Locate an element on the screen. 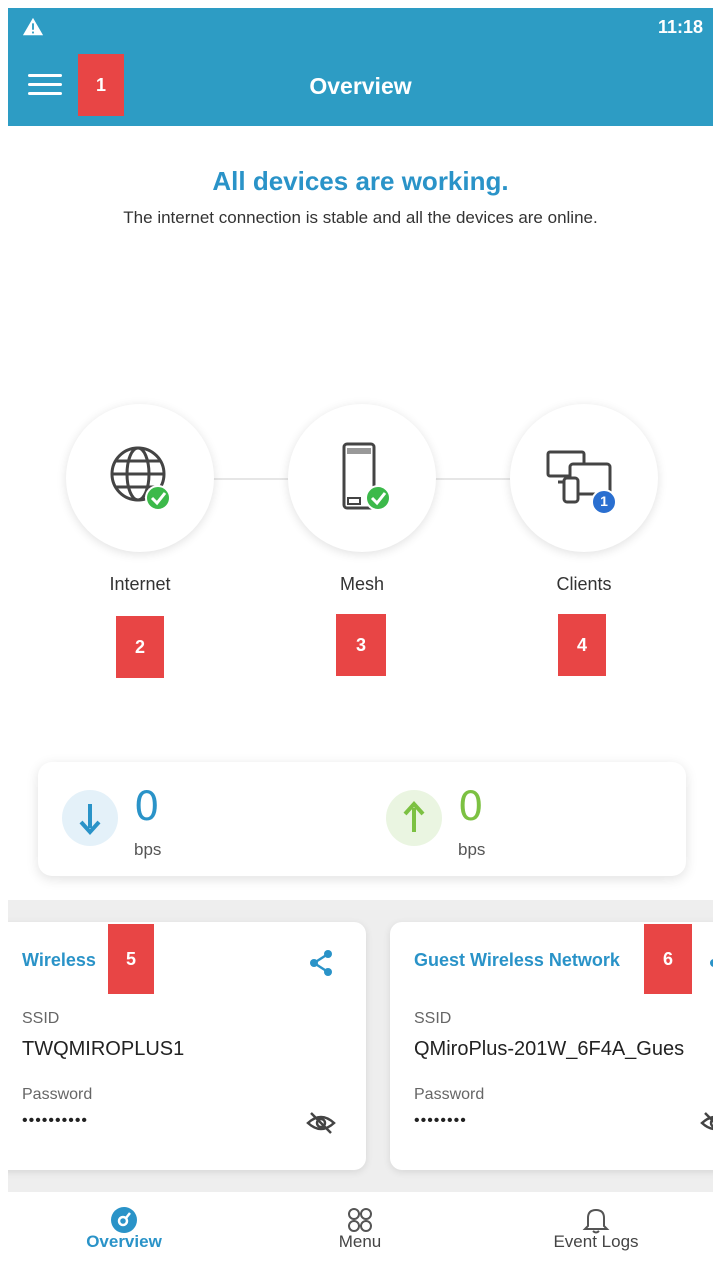  bottom-navigation: Overview Menu Event Logs is located at coordinates (360, 1231).